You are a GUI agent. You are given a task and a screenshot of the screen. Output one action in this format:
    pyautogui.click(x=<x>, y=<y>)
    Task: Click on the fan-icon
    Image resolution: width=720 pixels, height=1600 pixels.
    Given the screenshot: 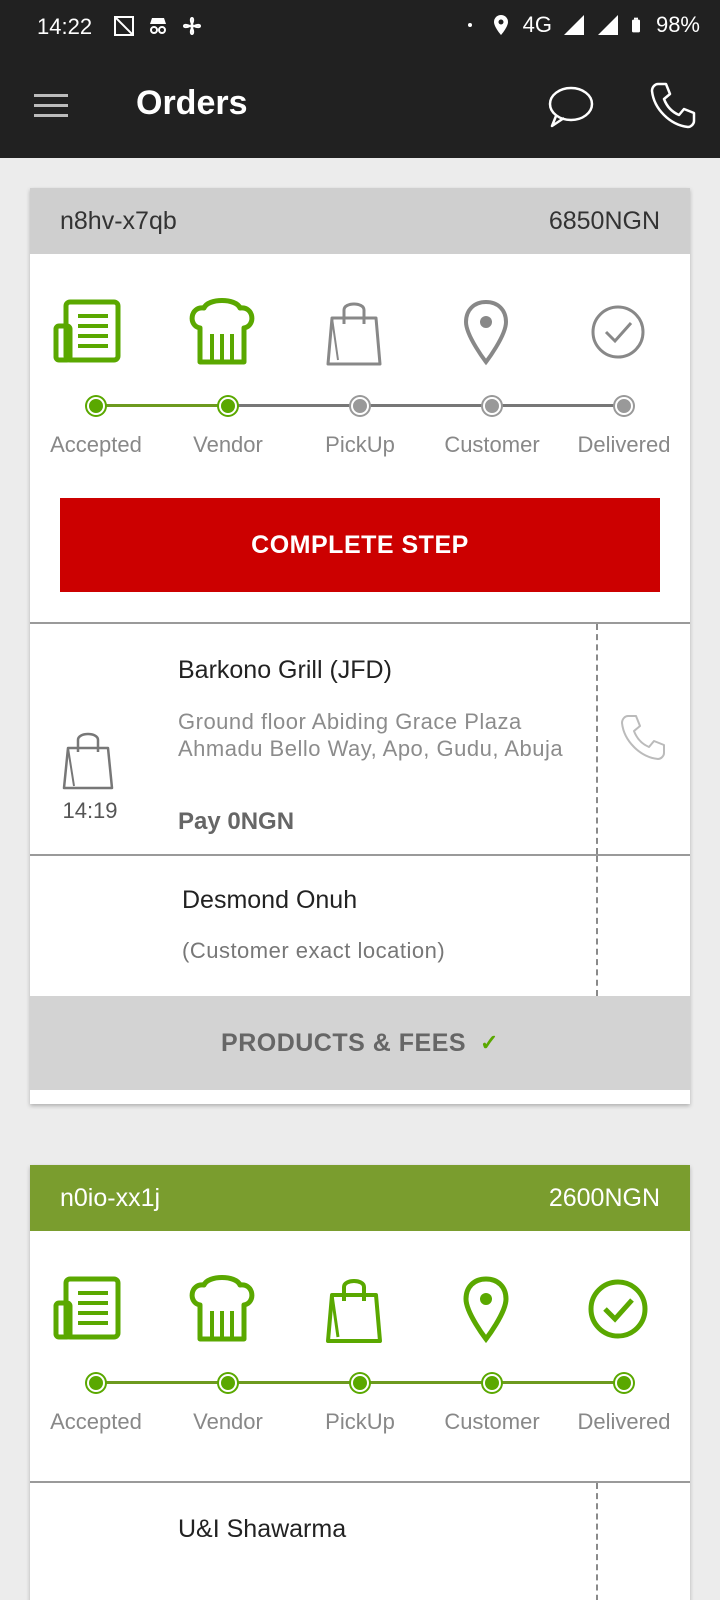 What is the action you would take?
    pyautogui.click(x=192, y=26)
    